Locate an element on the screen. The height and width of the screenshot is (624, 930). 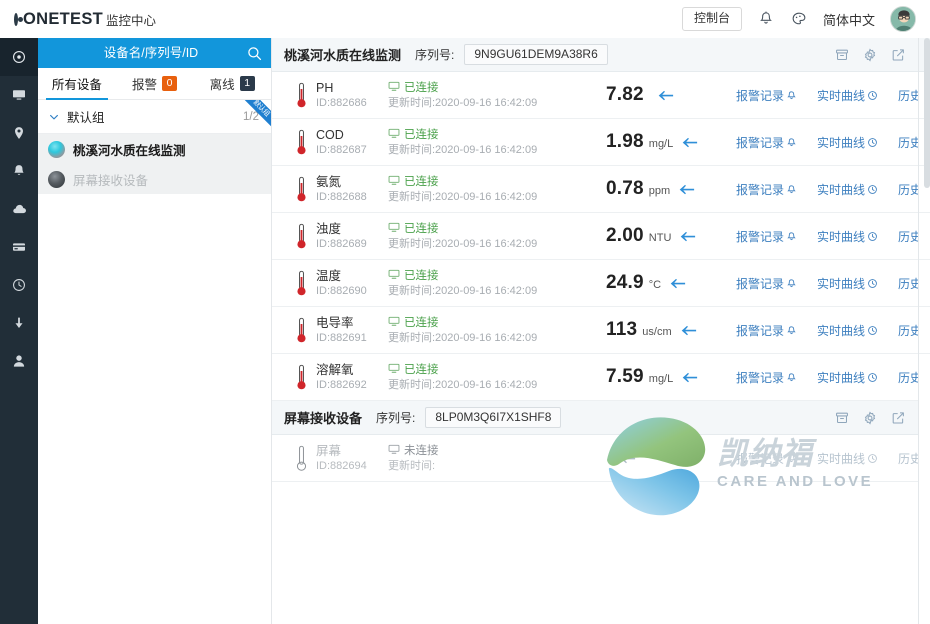
serial-number-label: 序列号: is located at coordinates (396, 418).